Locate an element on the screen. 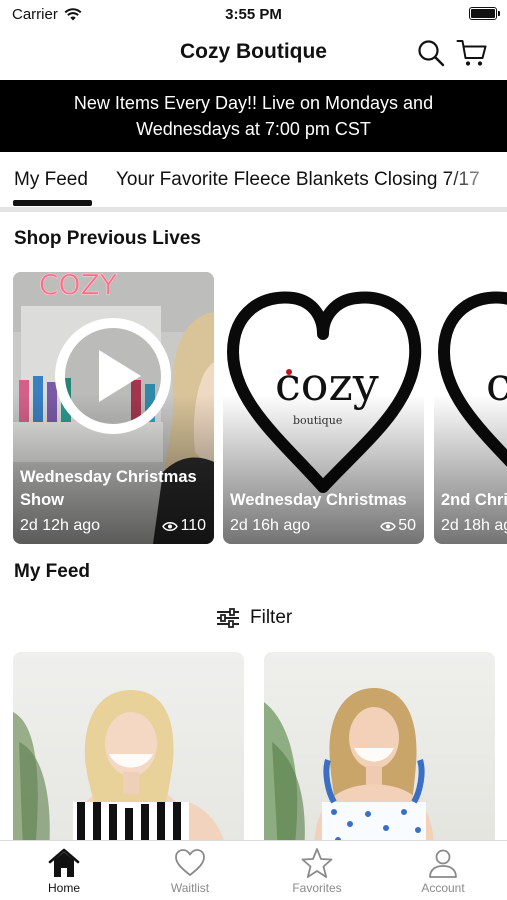 The height and width of the screenshot is (900, 507). live-age: 2d 18h ago is located at coordinates (474, 525).